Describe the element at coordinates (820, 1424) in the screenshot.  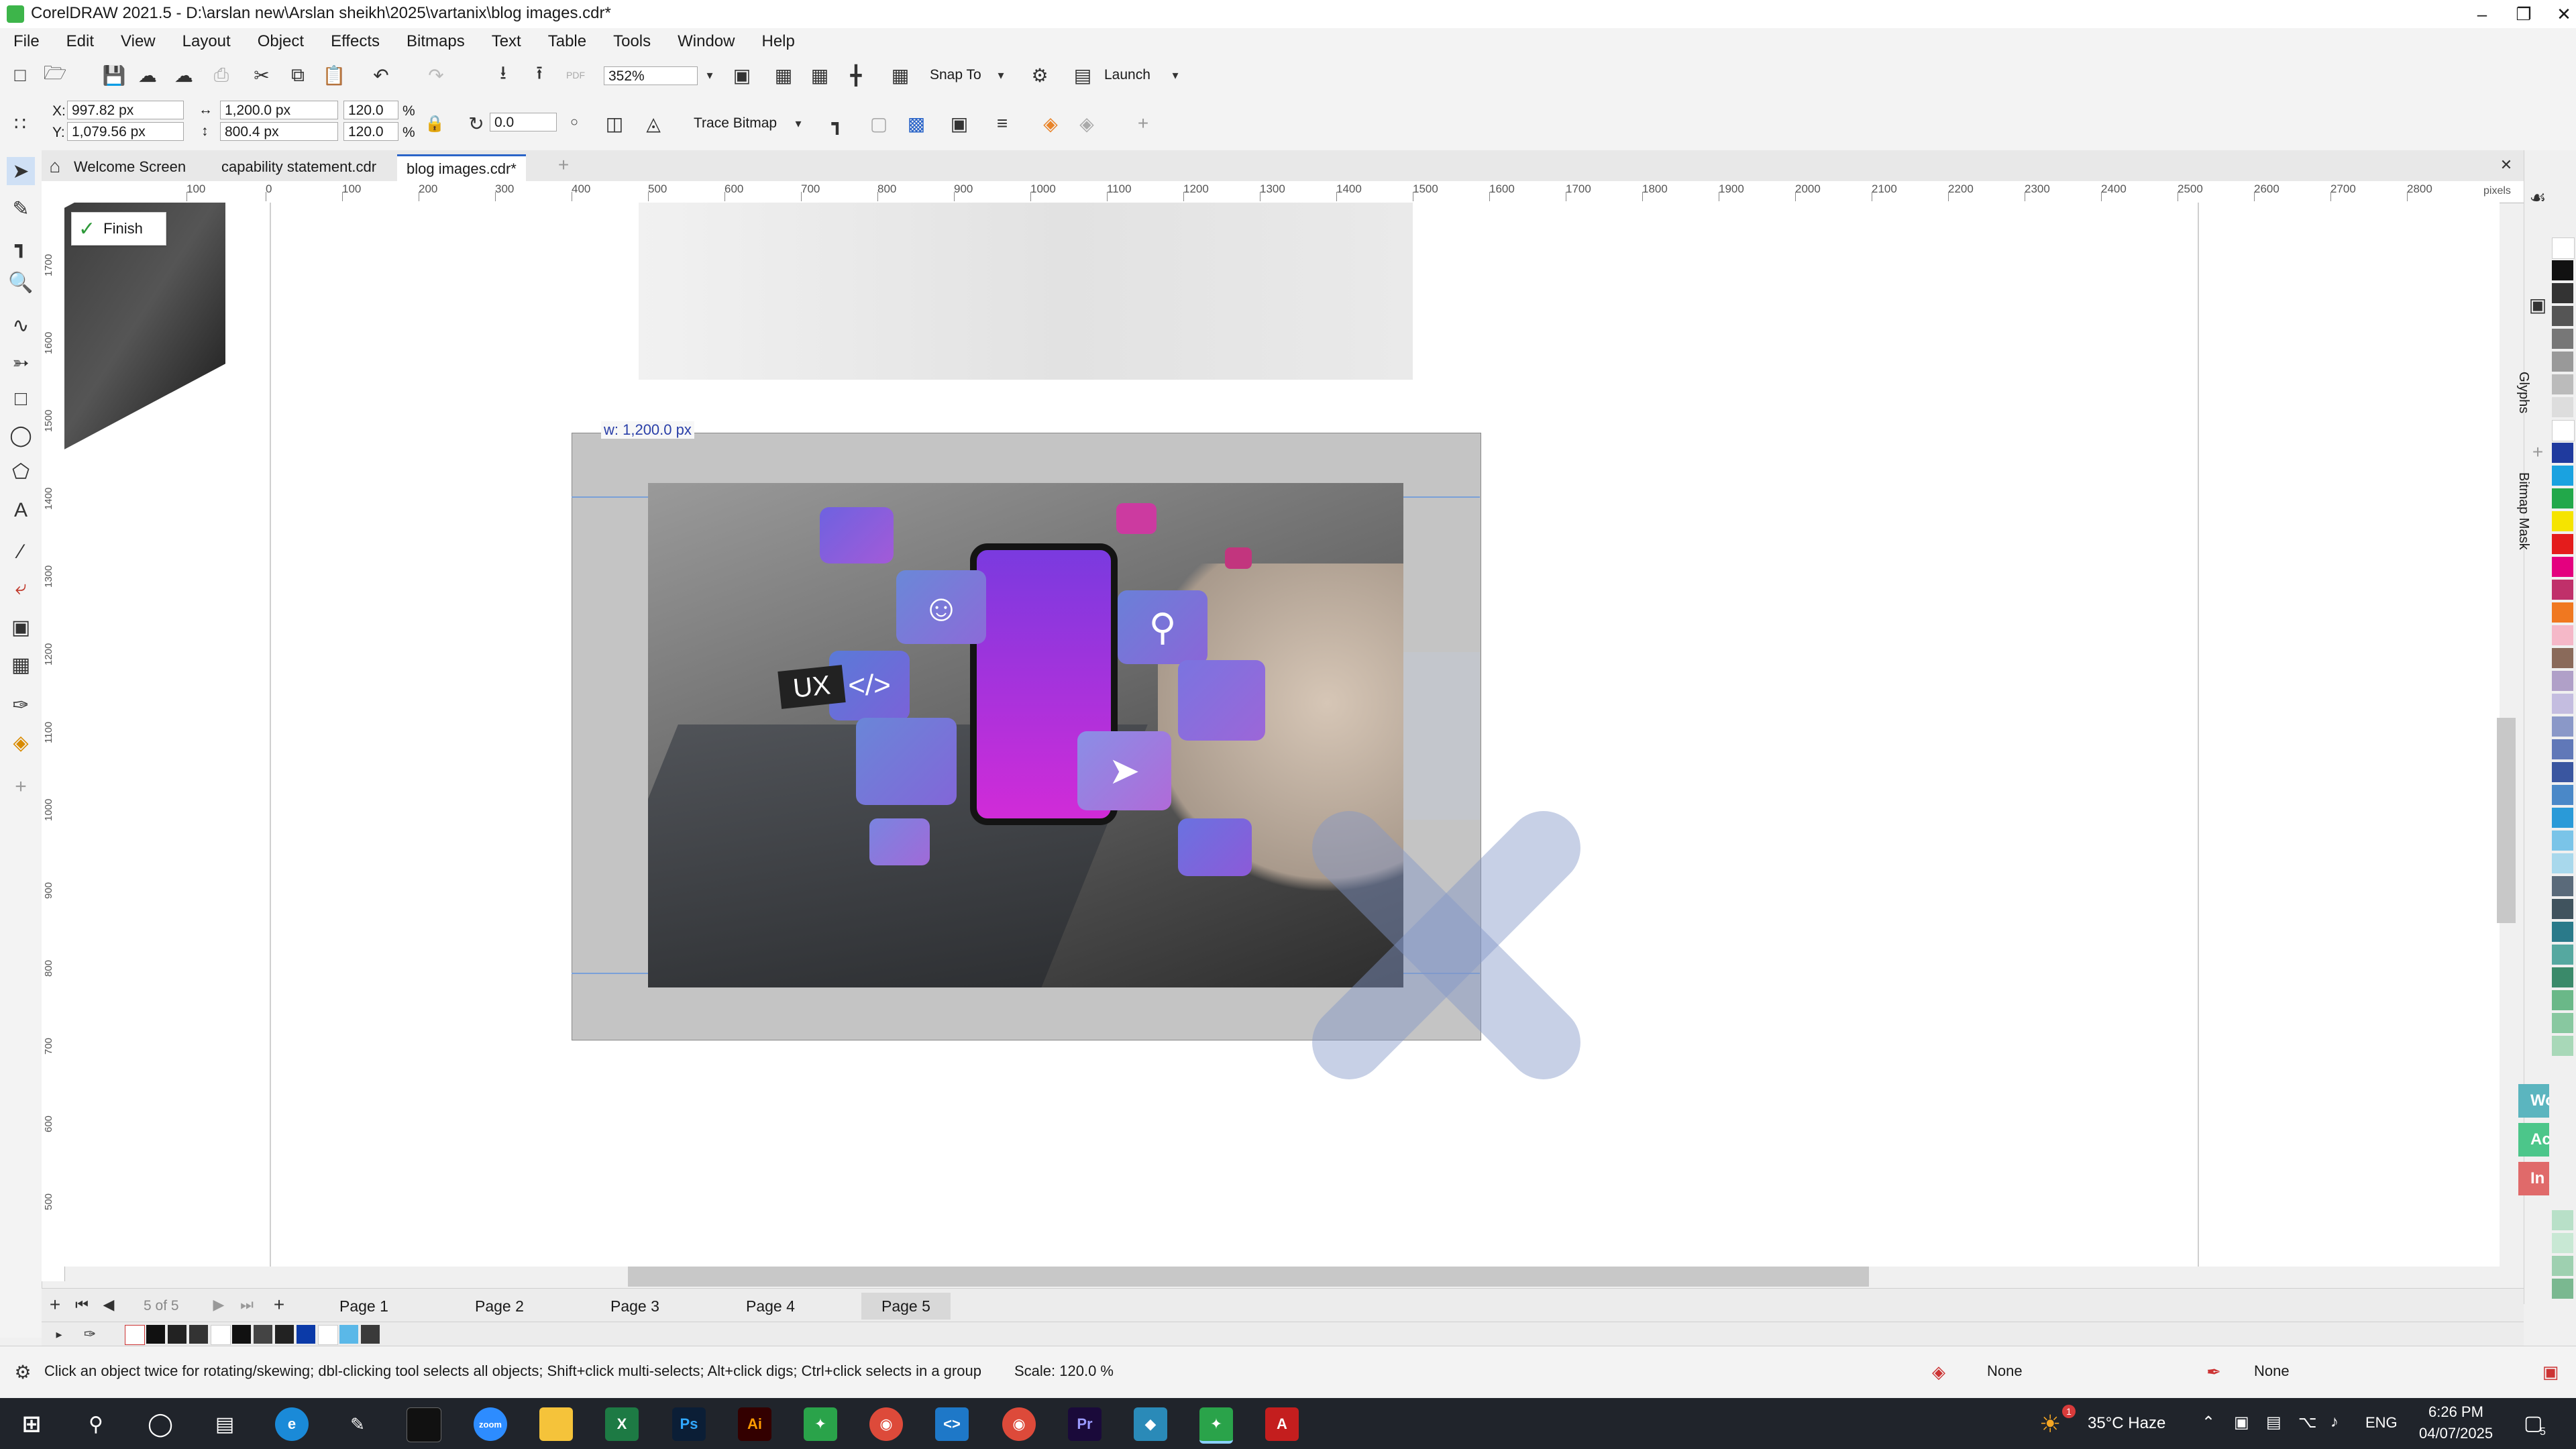
I see `coreldraw-icon: ✦` at that location.